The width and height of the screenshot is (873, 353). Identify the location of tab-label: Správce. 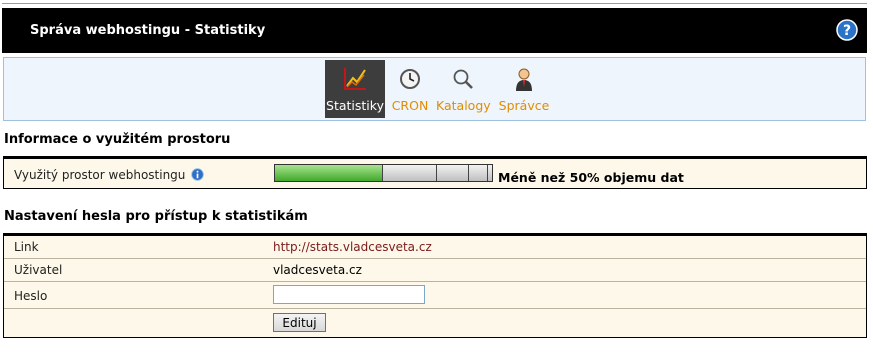
(524, 105).